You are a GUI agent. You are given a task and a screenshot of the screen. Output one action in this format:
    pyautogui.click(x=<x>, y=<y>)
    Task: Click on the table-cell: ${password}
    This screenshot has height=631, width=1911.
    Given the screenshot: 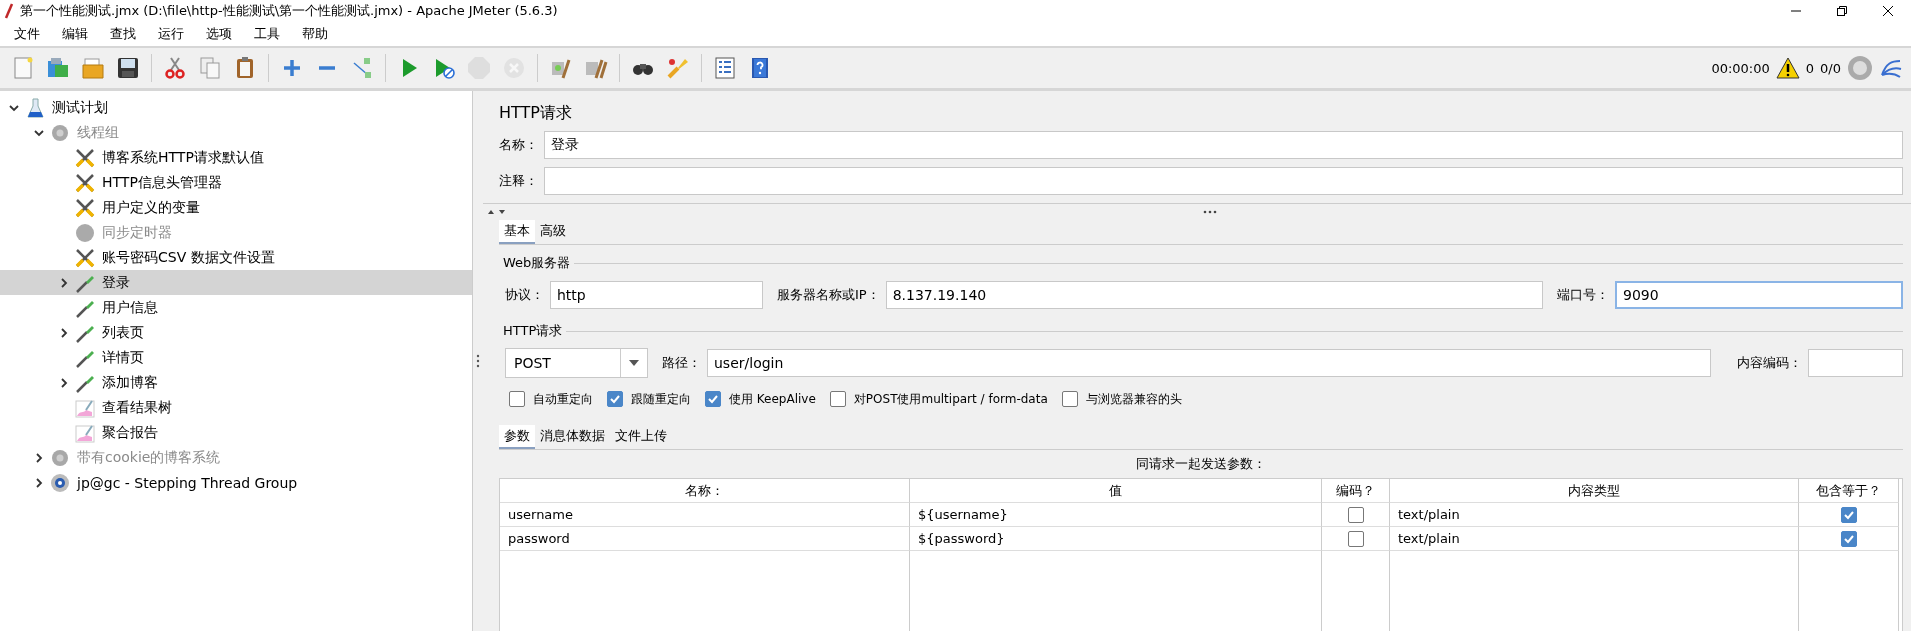 What is the action you would take?
    pyautogui.click(x=1116, y=539)
    